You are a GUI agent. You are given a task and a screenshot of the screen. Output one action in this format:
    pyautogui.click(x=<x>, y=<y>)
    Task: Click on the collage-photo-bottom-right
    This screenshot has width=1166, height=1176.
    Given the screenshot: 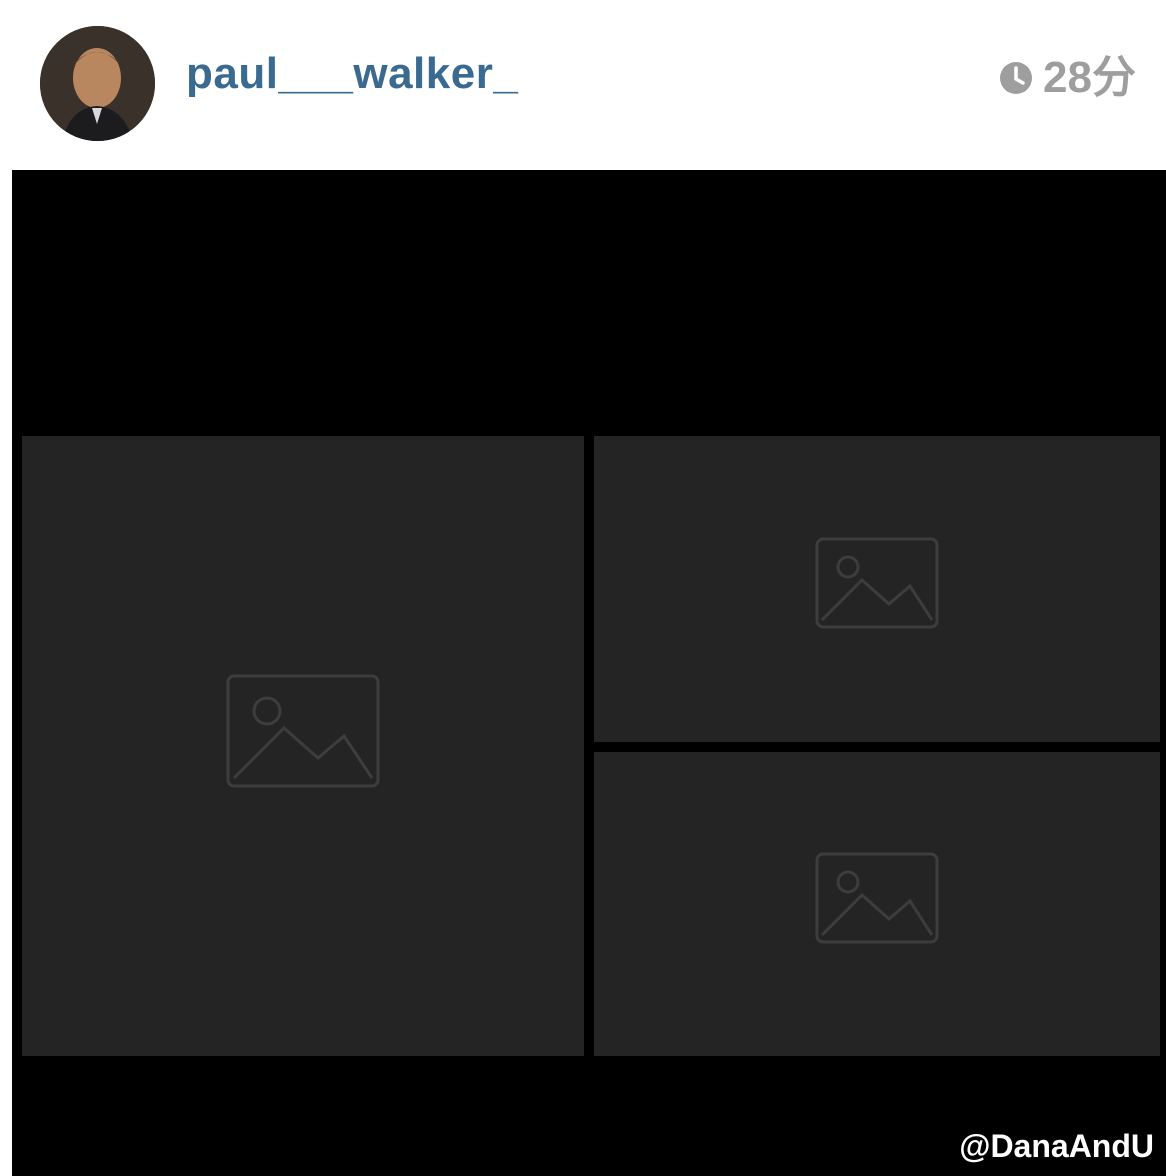 What is the action you would take?
    pyautogui.click(x=877, y=904)
    